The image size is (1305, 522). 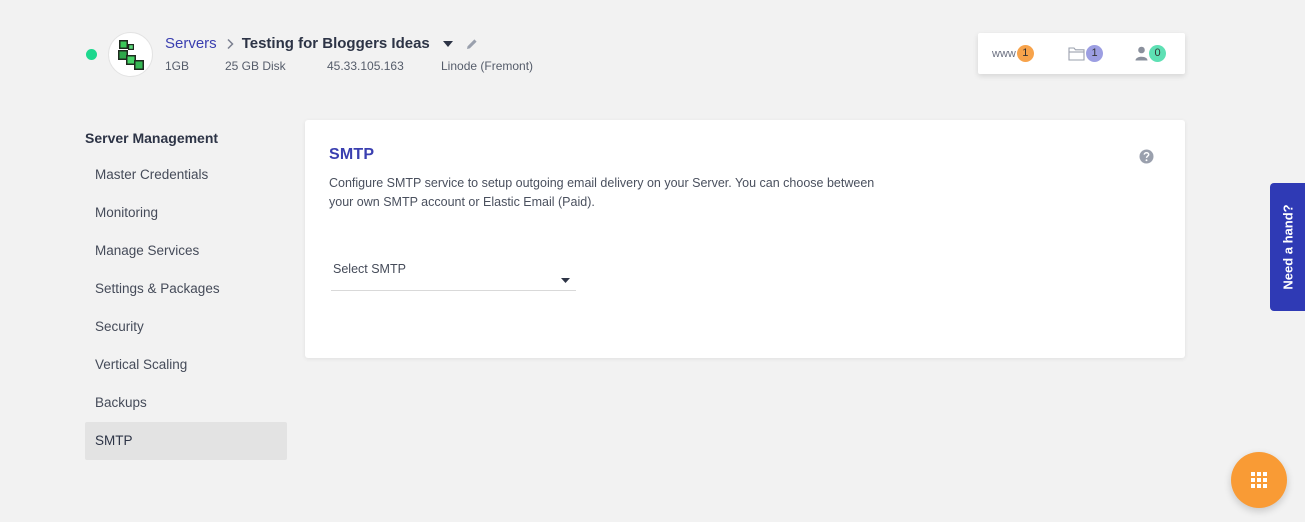 What do you see at coordinates (186, 365) in the screenshot?
I see `sidebar-item-vertical-scaling: Vertical Scaling` at bounding box center [186, 365].